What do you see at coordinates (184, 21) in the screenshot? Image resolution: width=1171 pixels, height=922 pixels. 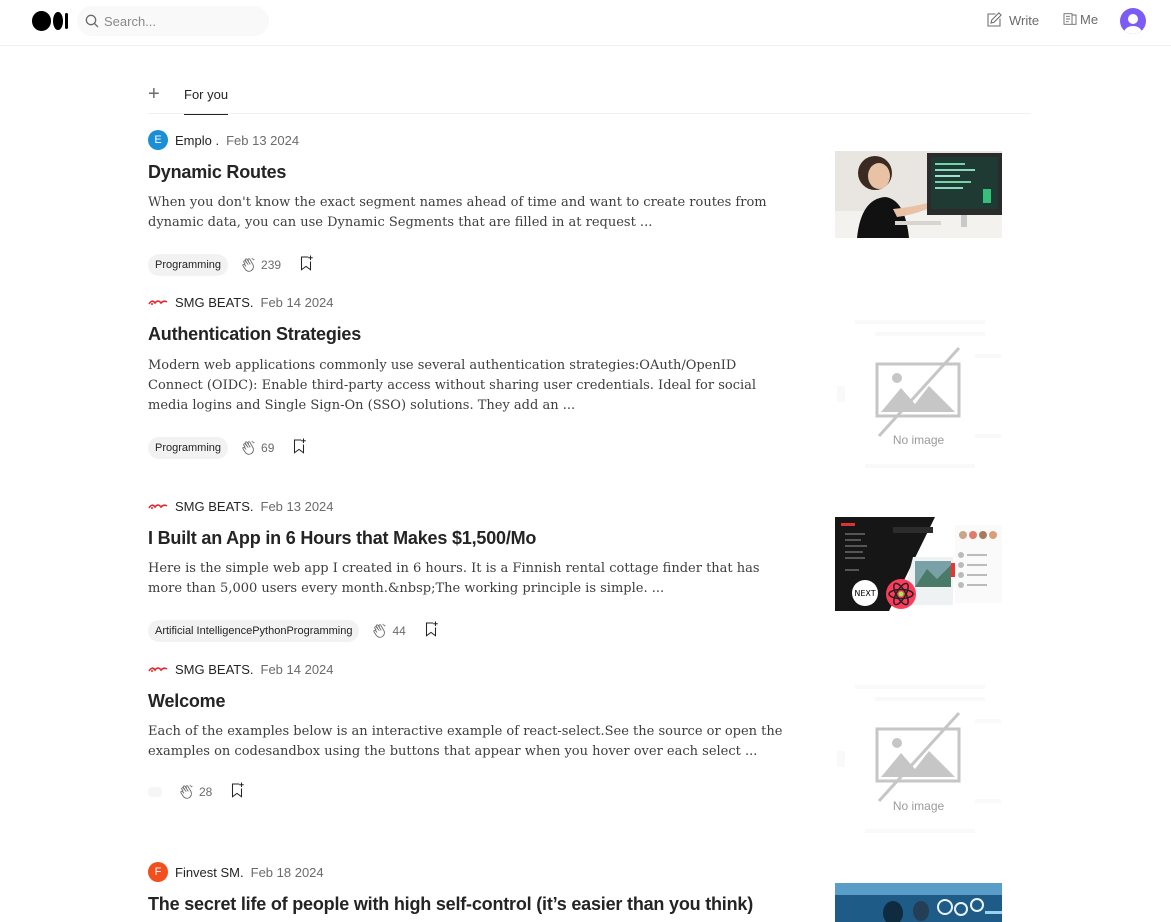 I see `search-input` at bounding box center [184, 21].